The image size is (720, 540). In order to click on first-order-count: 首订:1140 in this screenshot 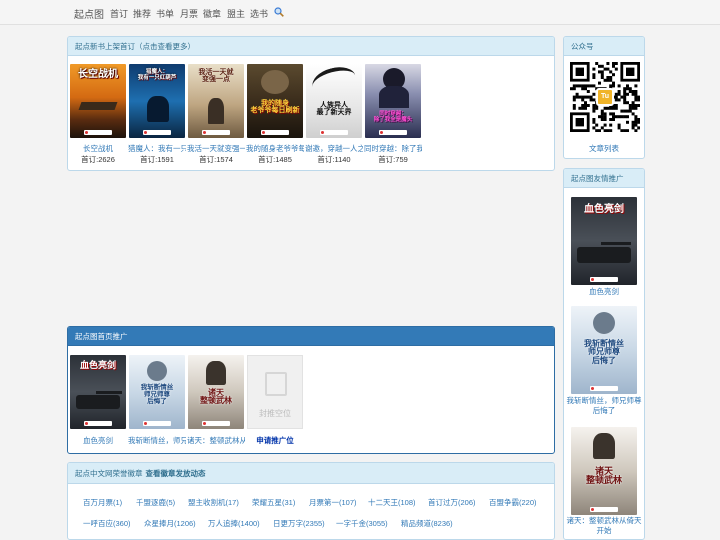, I will do `click(334, 159)`.